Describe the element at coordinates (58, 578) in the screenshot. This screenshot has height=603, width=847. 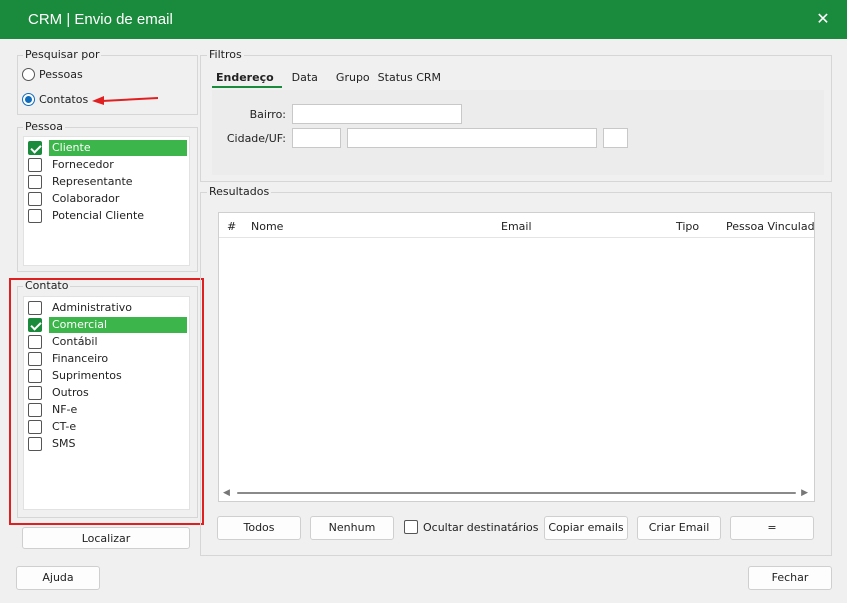
I see `ajuda-button: Ajuda` at that location.